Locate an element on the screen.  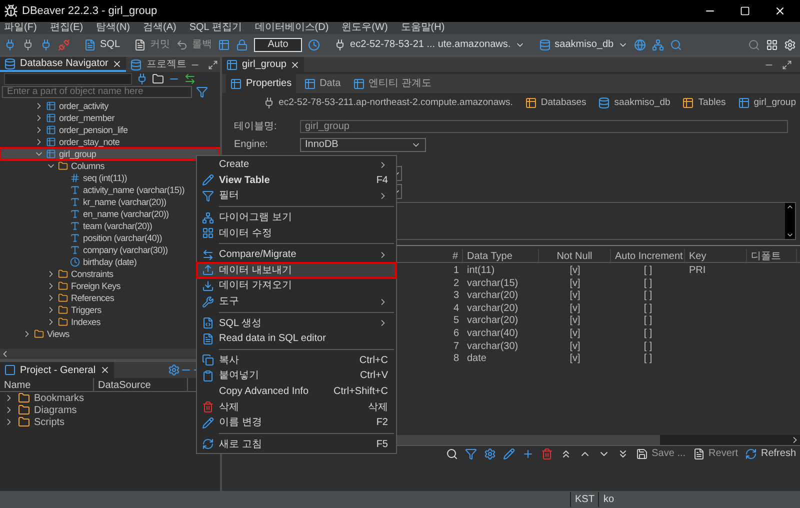
column-header: Name is located at coordinates (47, 384).